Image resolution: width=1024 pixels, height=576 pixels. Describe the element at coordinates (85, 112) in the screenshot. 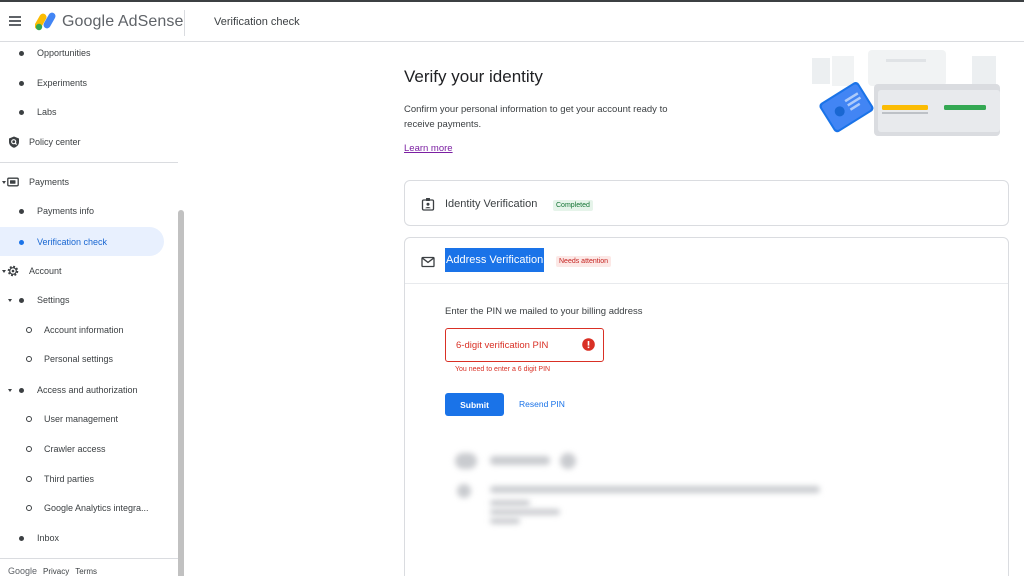

I see `sidebar-item-labs: Labs` at that location.